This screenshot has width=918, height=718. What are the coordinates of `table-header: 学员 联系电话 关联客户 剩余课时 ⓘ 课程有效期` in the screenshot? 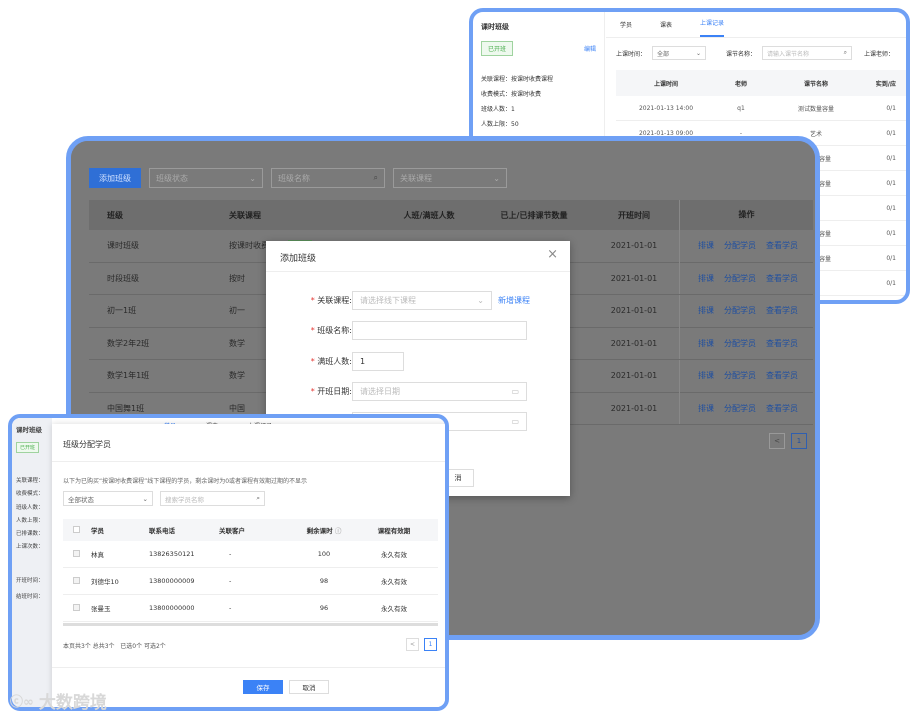 It's located at (250, 530).